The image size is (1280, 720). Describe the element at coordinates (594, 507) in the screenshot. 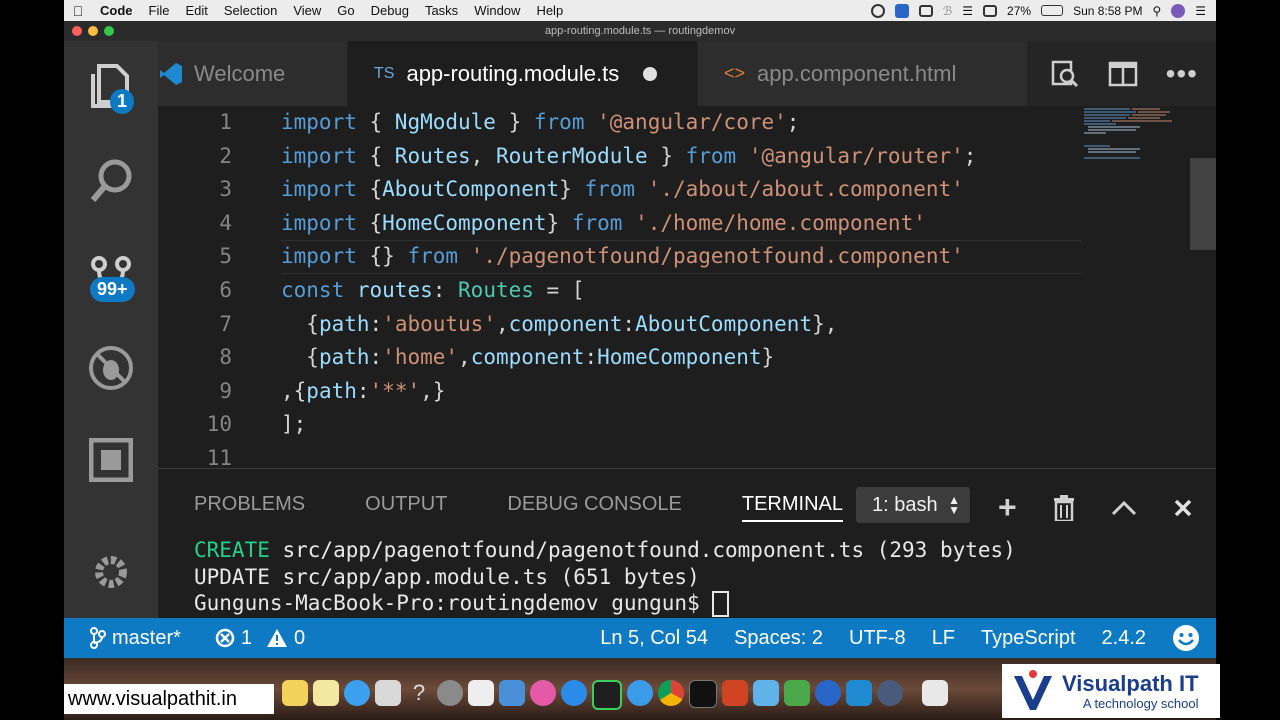

I see `tab-debug-console: DEBUG CONSOLE` at that location.